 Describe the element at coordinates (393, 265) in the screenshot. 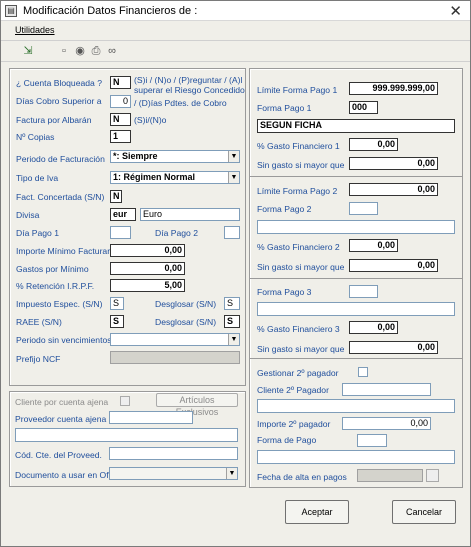

I see `sin-gasto2-input: 0,00` at that location.